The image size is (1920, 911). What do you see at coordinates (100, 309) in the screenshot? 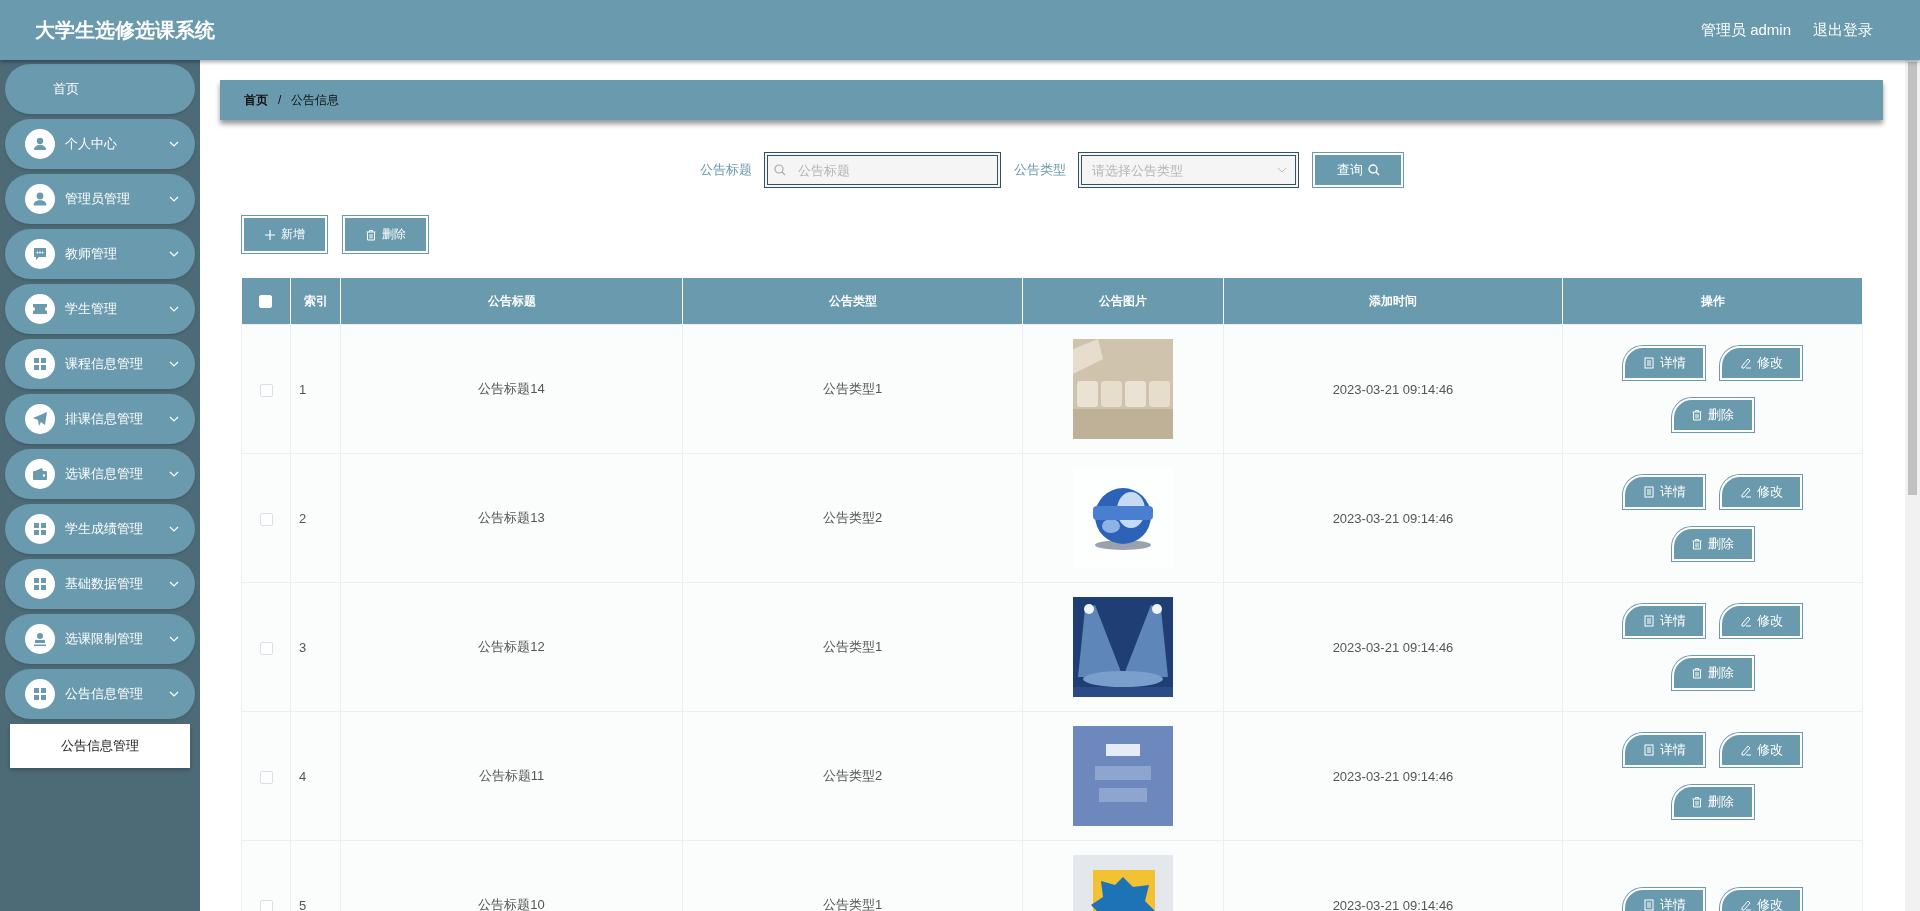
I see `sidebar-item: 学生管理` at bounding box center [100, 309].